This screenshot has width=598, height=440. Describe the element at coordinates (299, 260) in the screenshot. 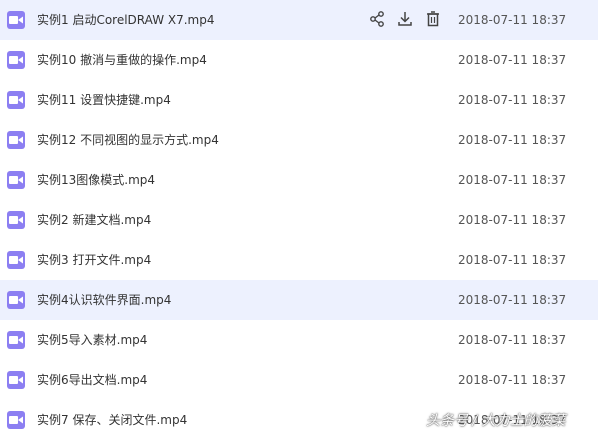

I see `file-row: 实例3 打开文件.mp4 2018-07-11 18:37` at that location.